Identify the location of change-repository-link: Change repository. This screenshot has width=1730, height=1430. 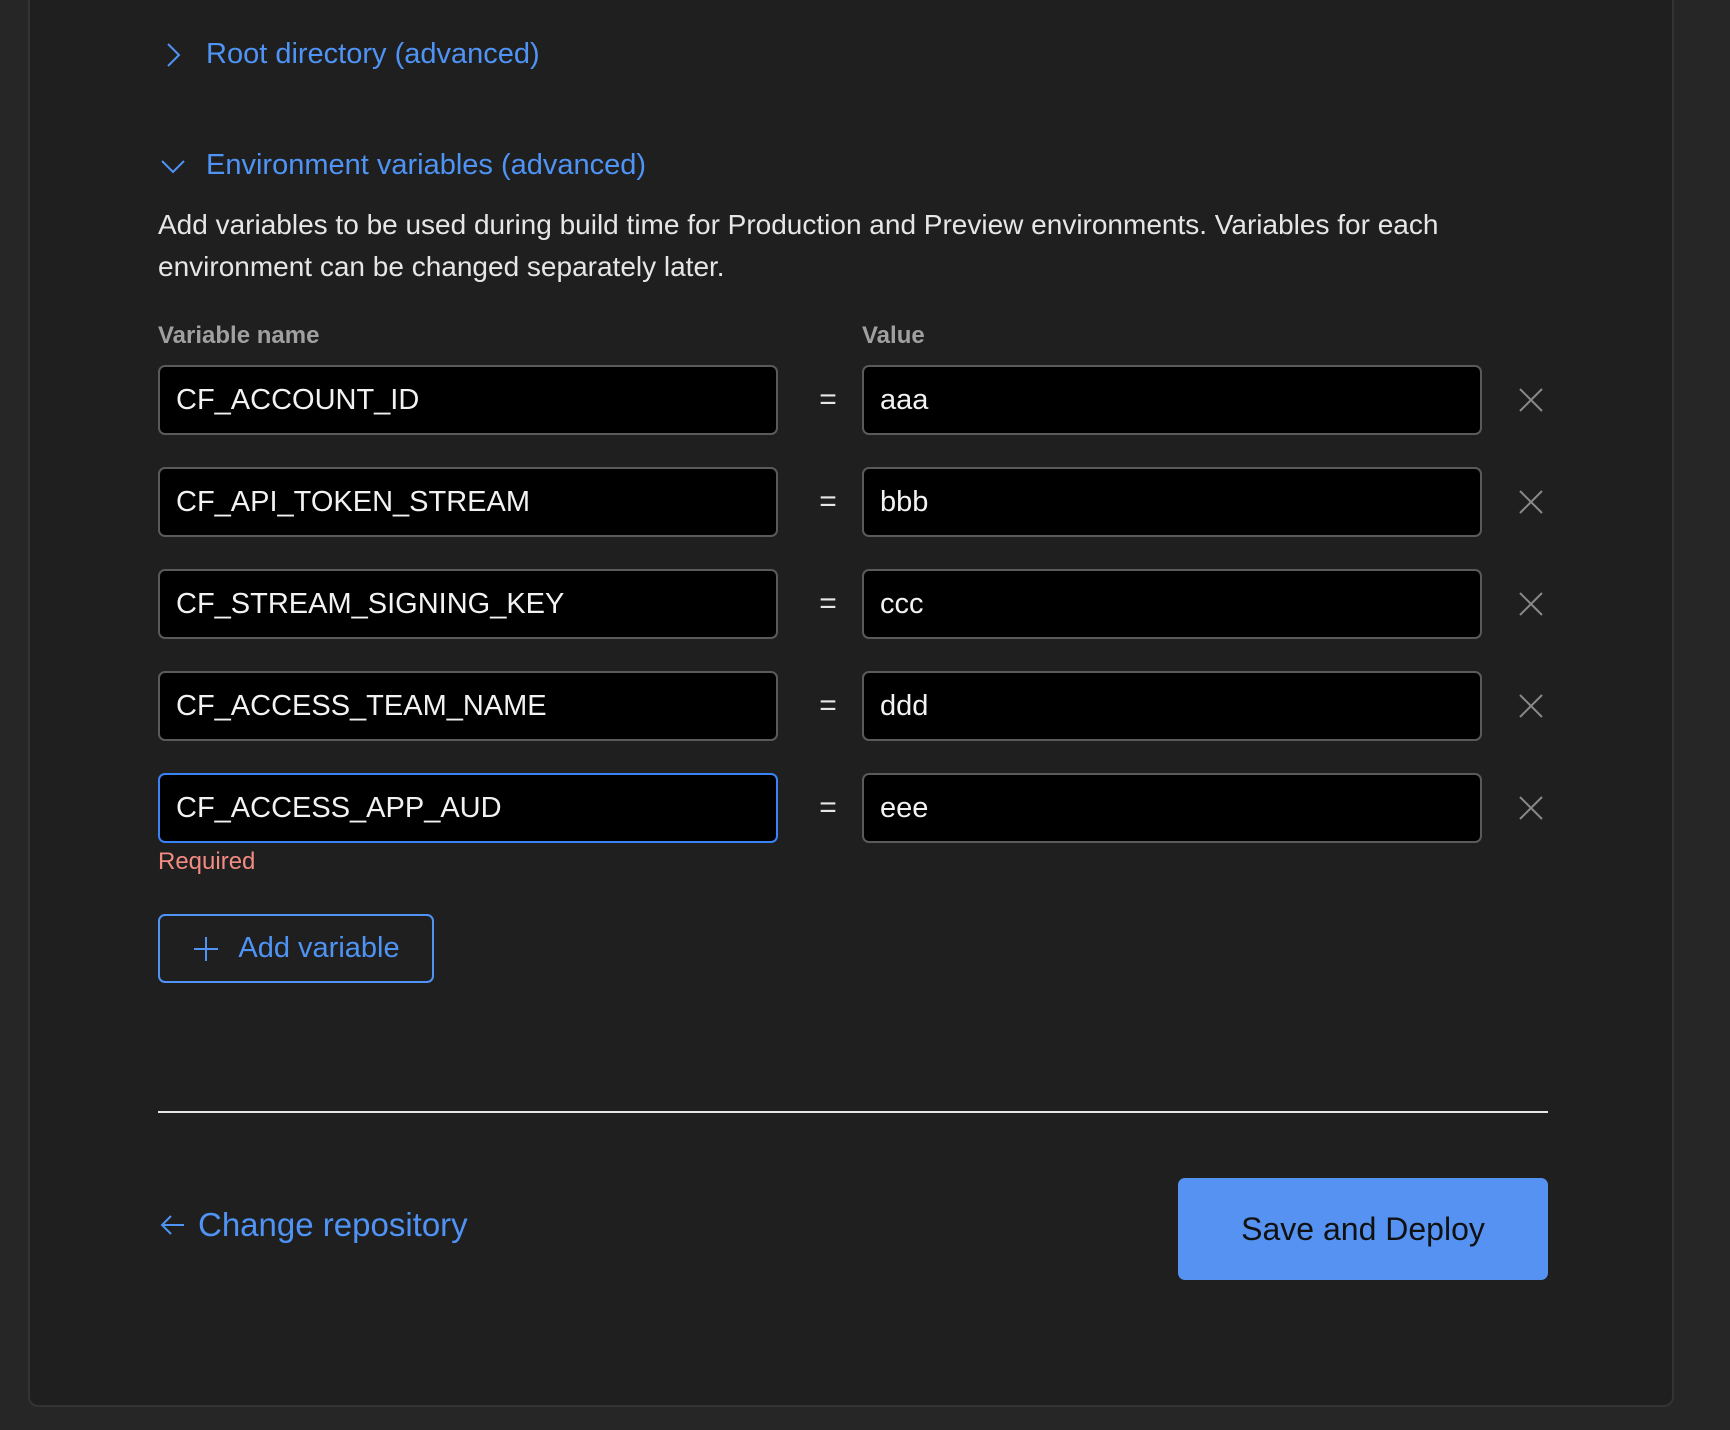
(313, 1225).